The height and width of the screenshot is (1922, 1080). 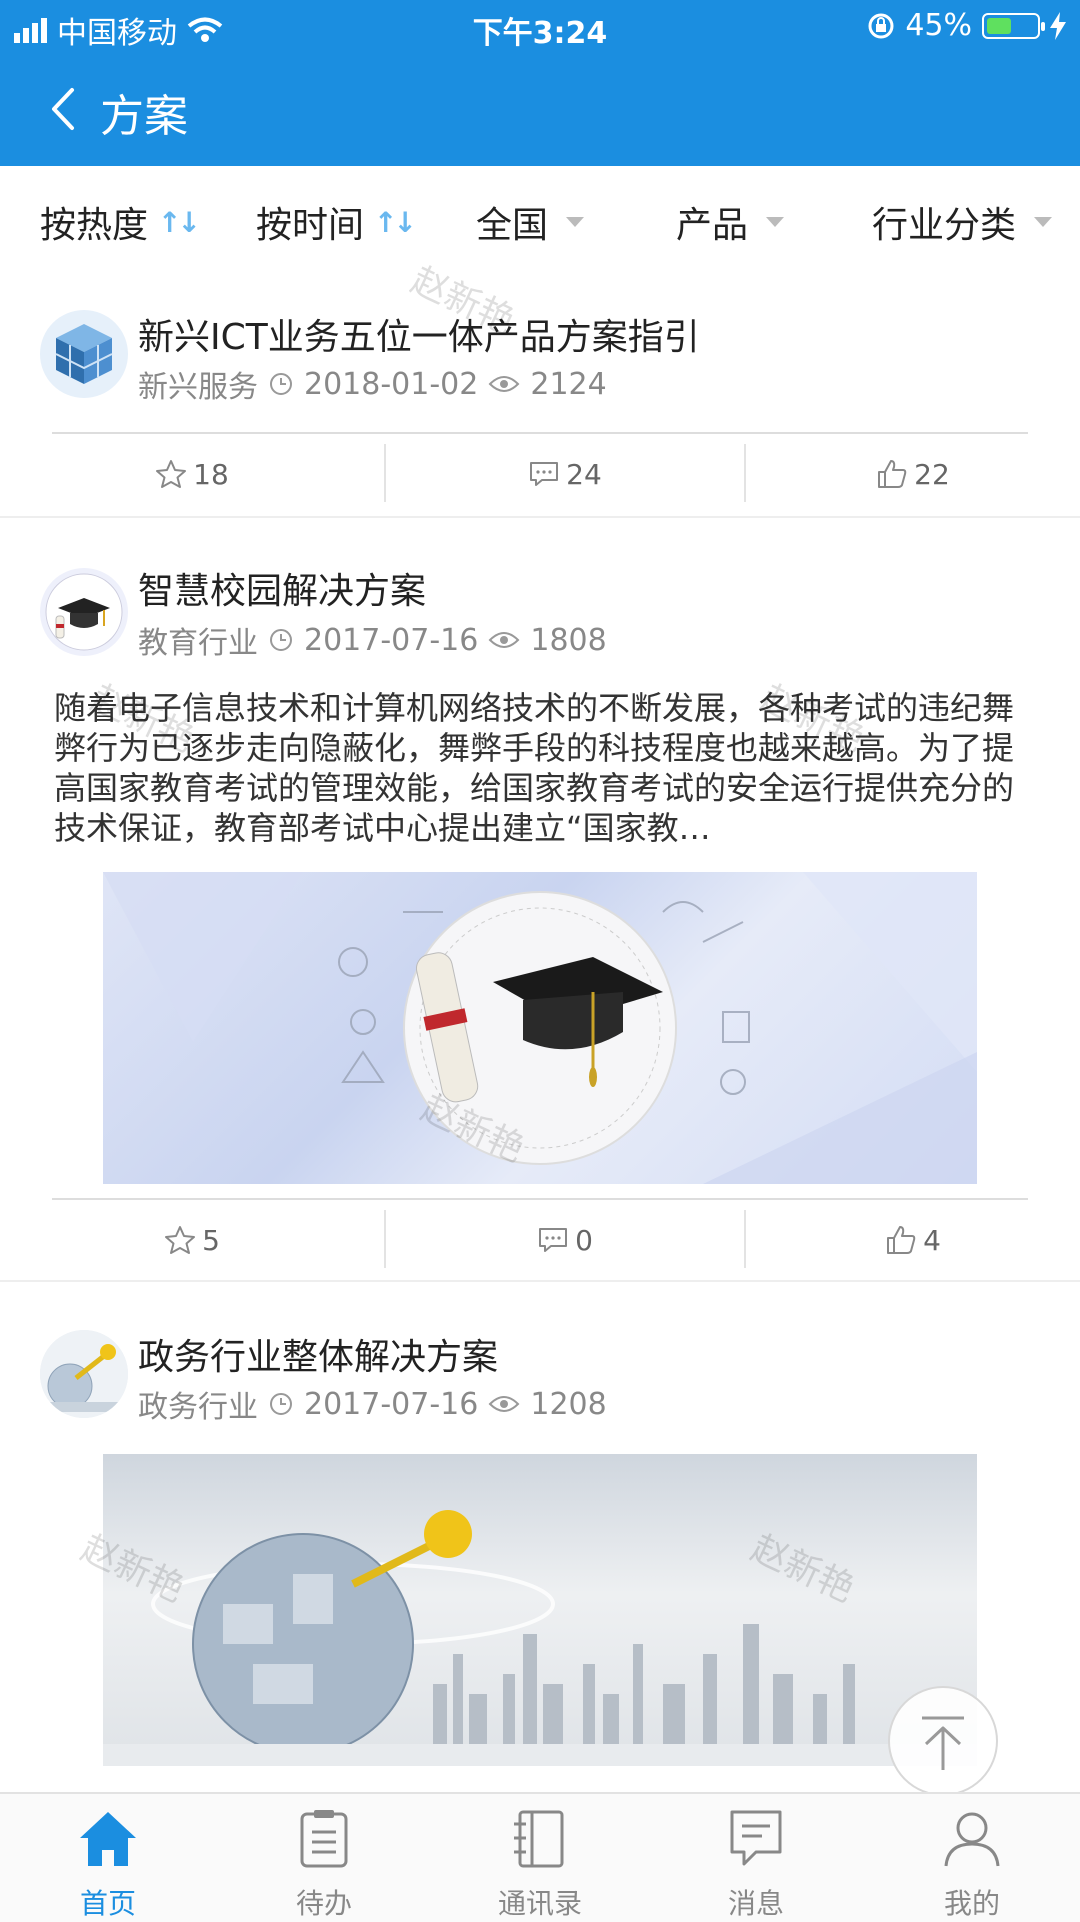 I want to click on rotation-lock-icon, so click(x=881, y=25).